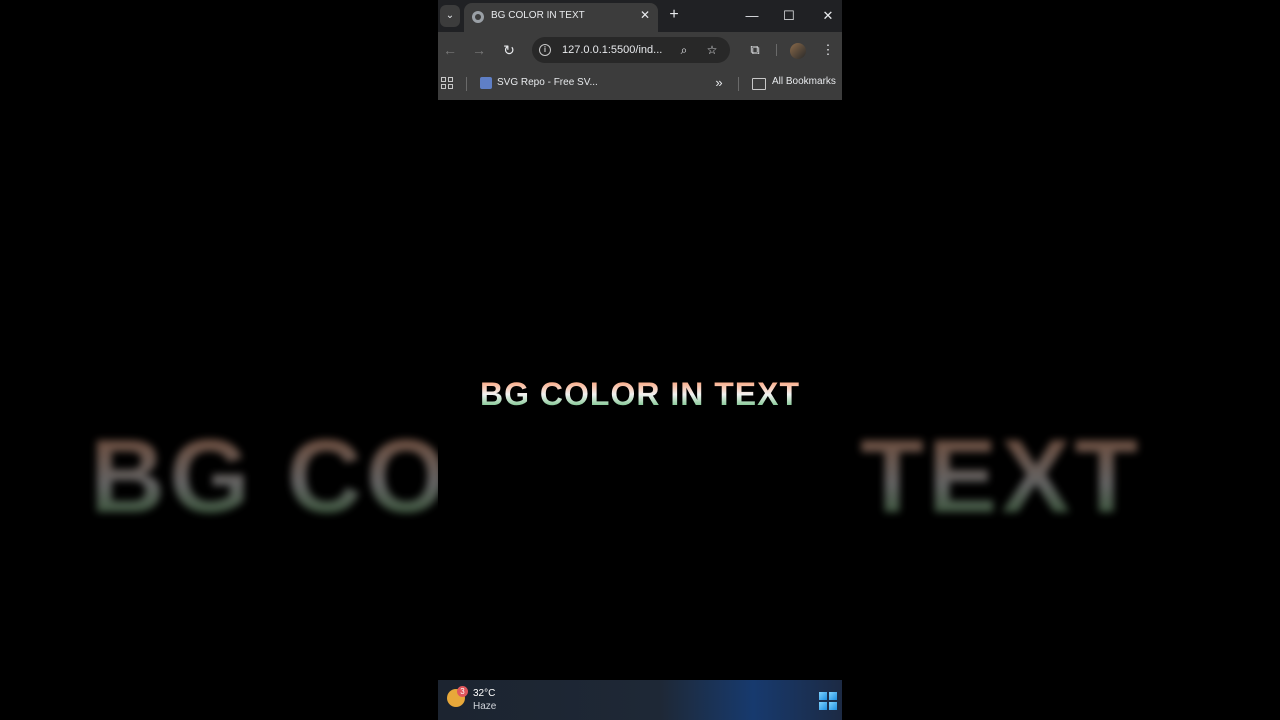 The height and width of the screenshot is (720, 1280). I want to click on weather-temperature: 32°C, so click(484, 693).